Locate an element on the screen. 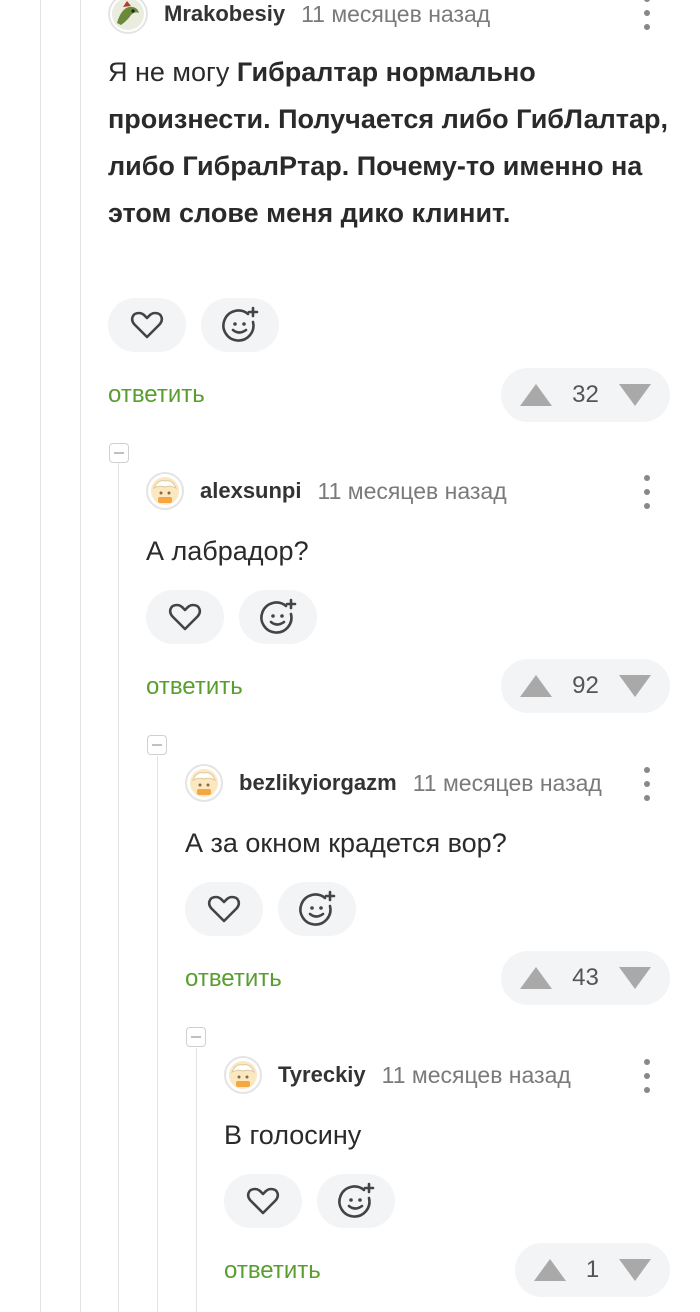 The width and height of the screenshot is (700, 1312). score: 43 is located at coordinates (585, 977).